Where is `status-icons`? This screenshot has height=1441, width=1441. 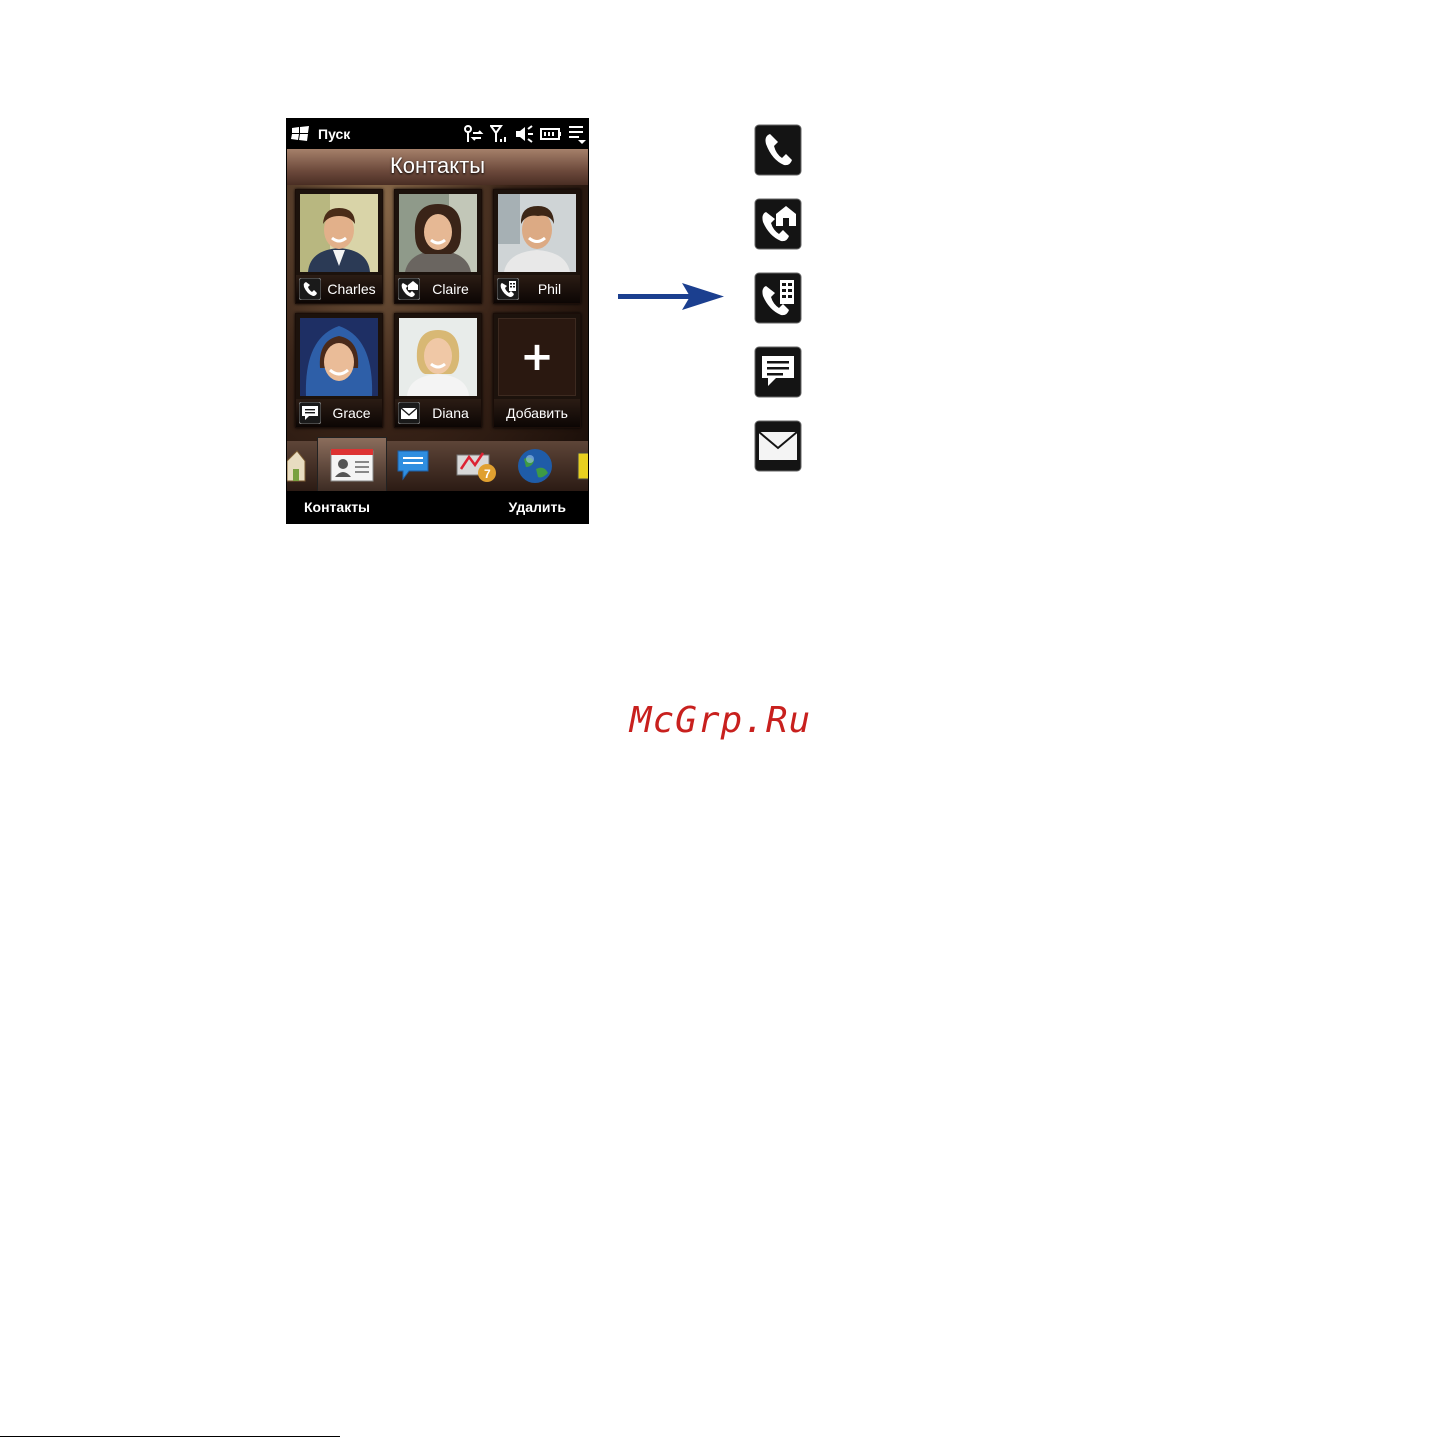
status-icons is located at coordinates (524, 134).